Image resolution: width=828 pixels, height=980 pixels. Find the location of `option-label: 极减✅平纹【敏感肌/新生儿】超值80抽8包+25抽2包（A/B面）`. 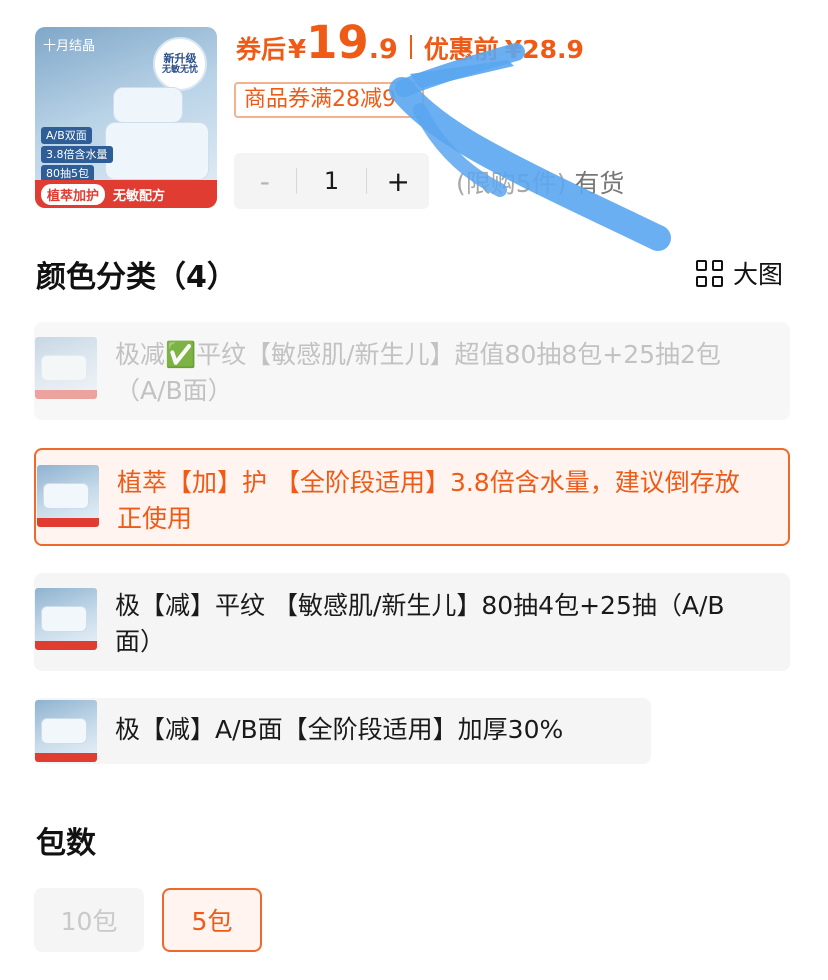

option-label: 极减✅平纹【敏感肌/新生儿】超值80抽8包+25抽2包（A/B面） is located at coordinates (418, 372).